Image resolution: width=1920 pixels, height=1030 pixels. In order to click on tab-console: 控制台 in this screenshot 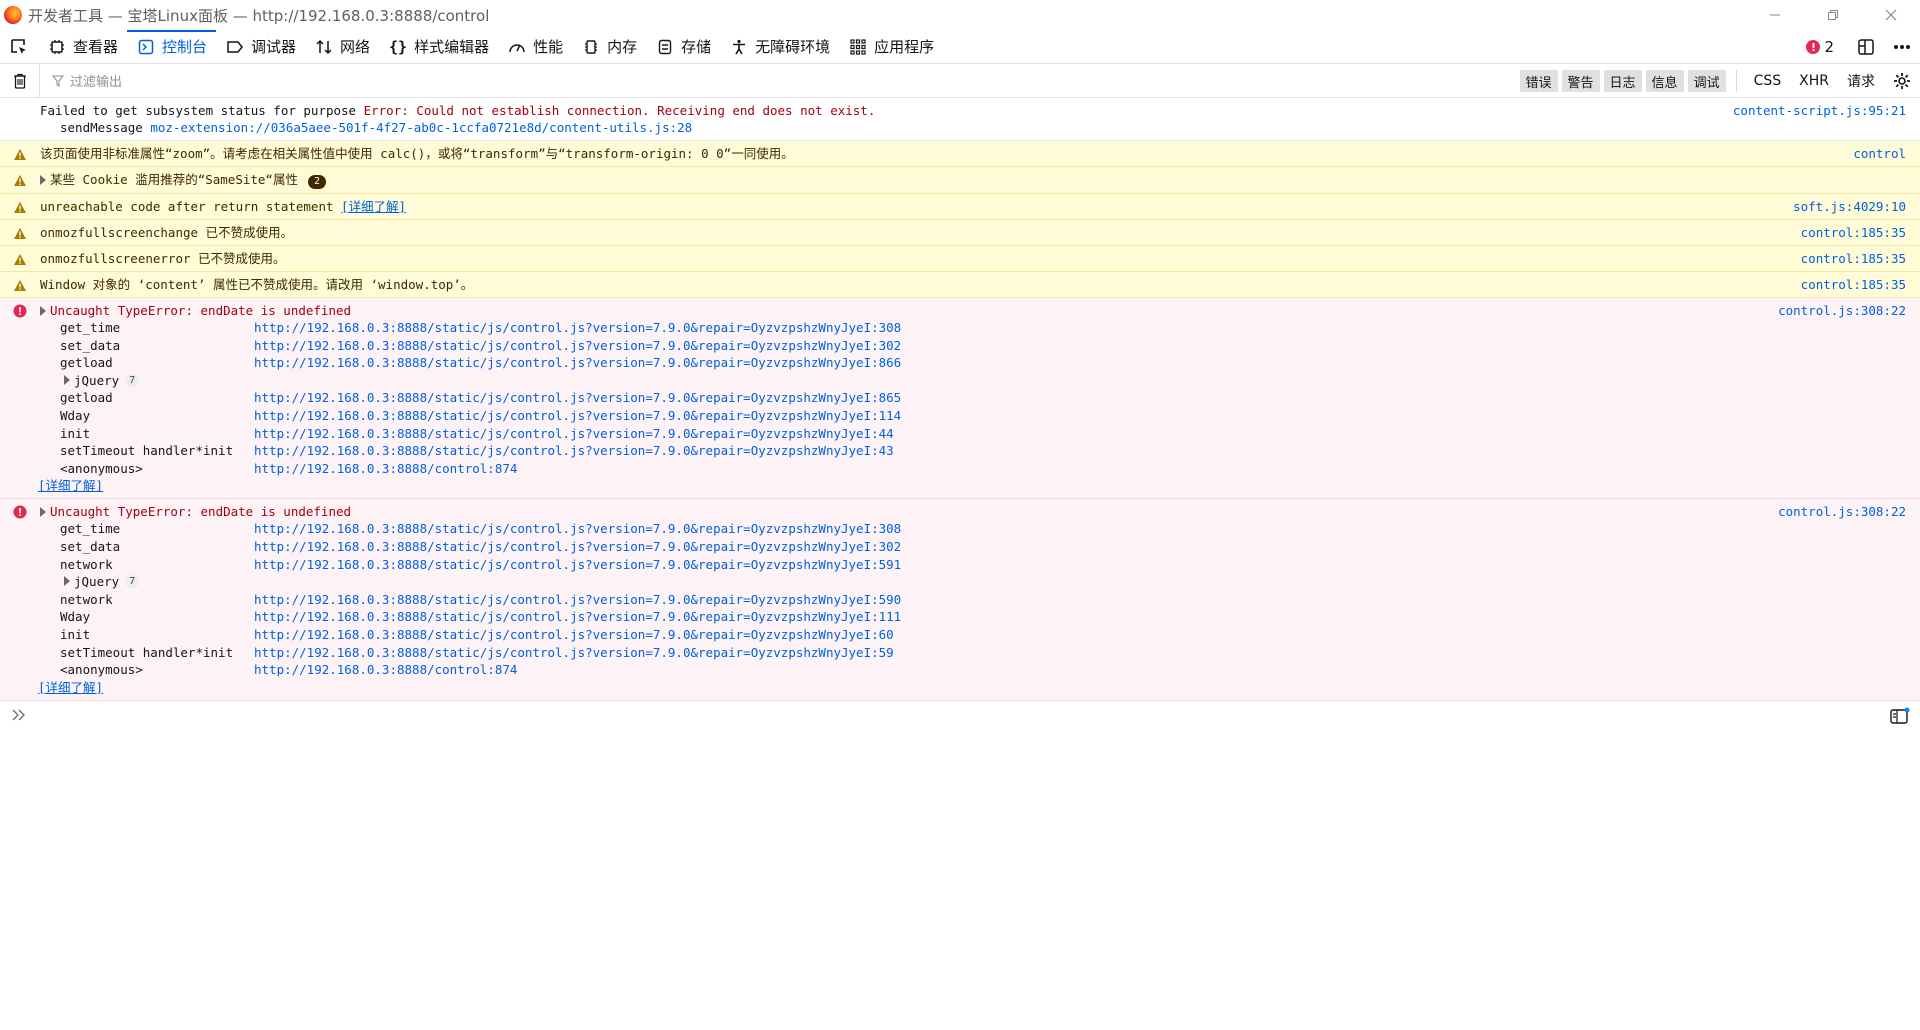, I will do `click(172, 46)`.